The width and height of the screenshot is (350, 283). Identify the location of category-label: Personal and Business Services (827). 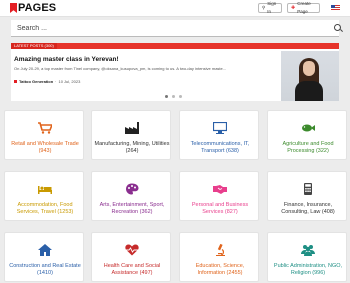
(220, 208).